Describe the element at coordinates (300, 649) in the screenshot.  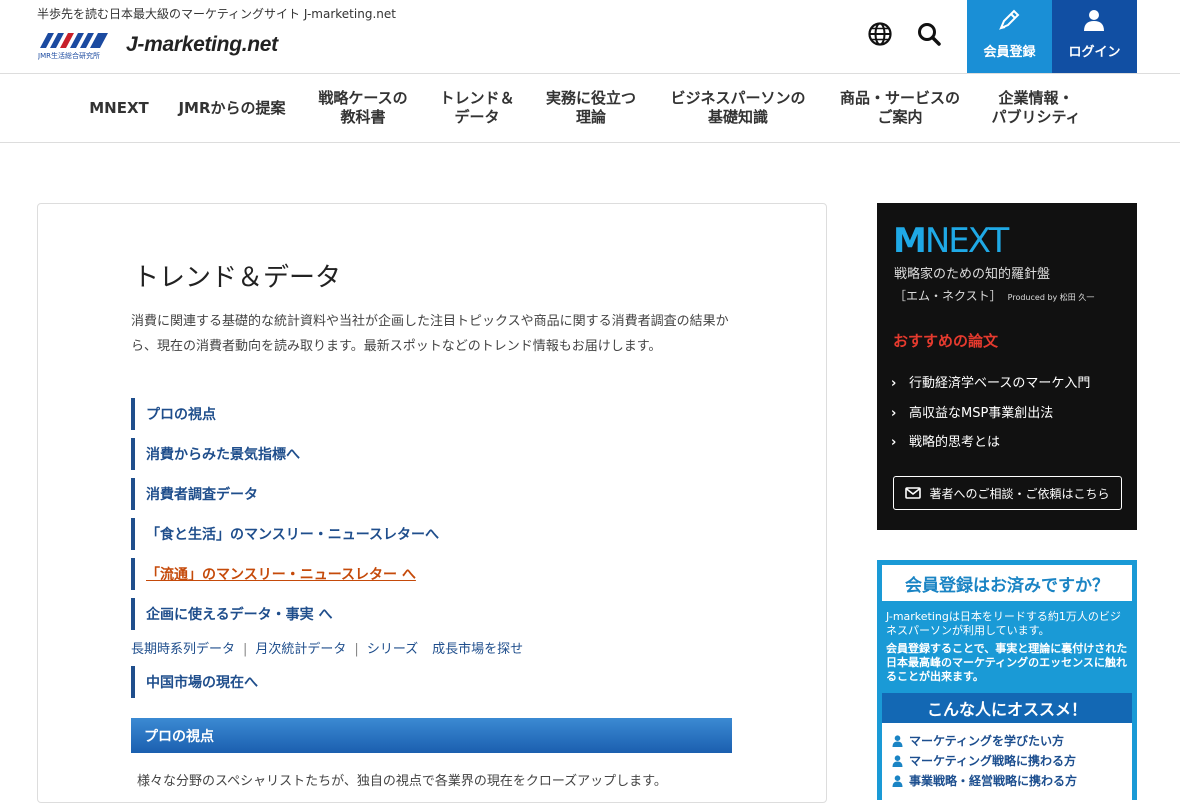
I see `sub-link-monthly: 月次統計データ` at that location.